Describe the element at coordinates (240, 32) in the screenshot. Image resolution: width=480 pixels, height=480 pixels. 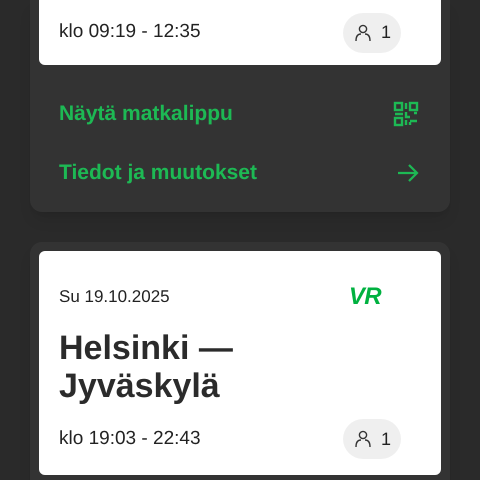
I see `ticket-card: klo 09:19 - 12:35 1` at that location.